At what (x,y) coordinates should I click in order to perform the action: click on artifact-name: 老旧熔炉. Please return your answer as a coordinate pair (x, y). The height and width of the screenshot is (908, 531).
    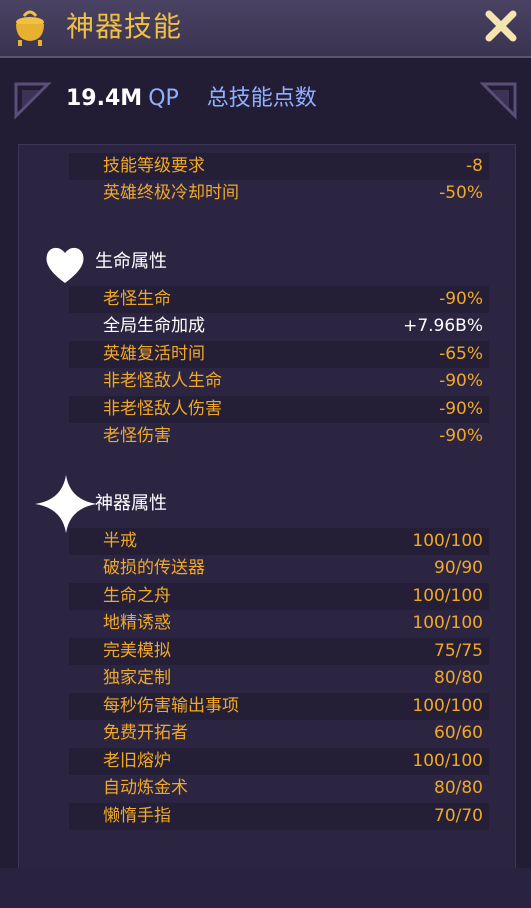
    Looking at the image, I should click on (137, 761).